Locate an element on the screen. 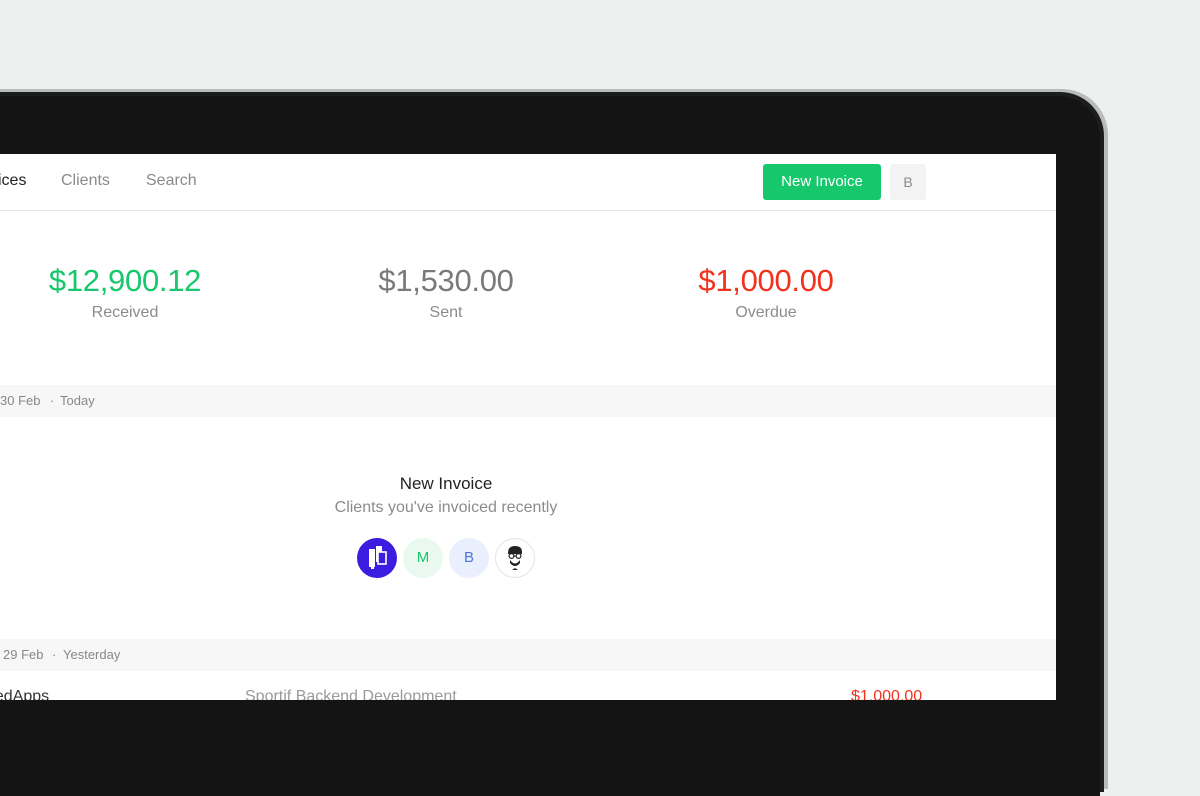 This screenshot has width=1200, height=796. invoice-client-name: hedApps is located at coordinates (25, 694).